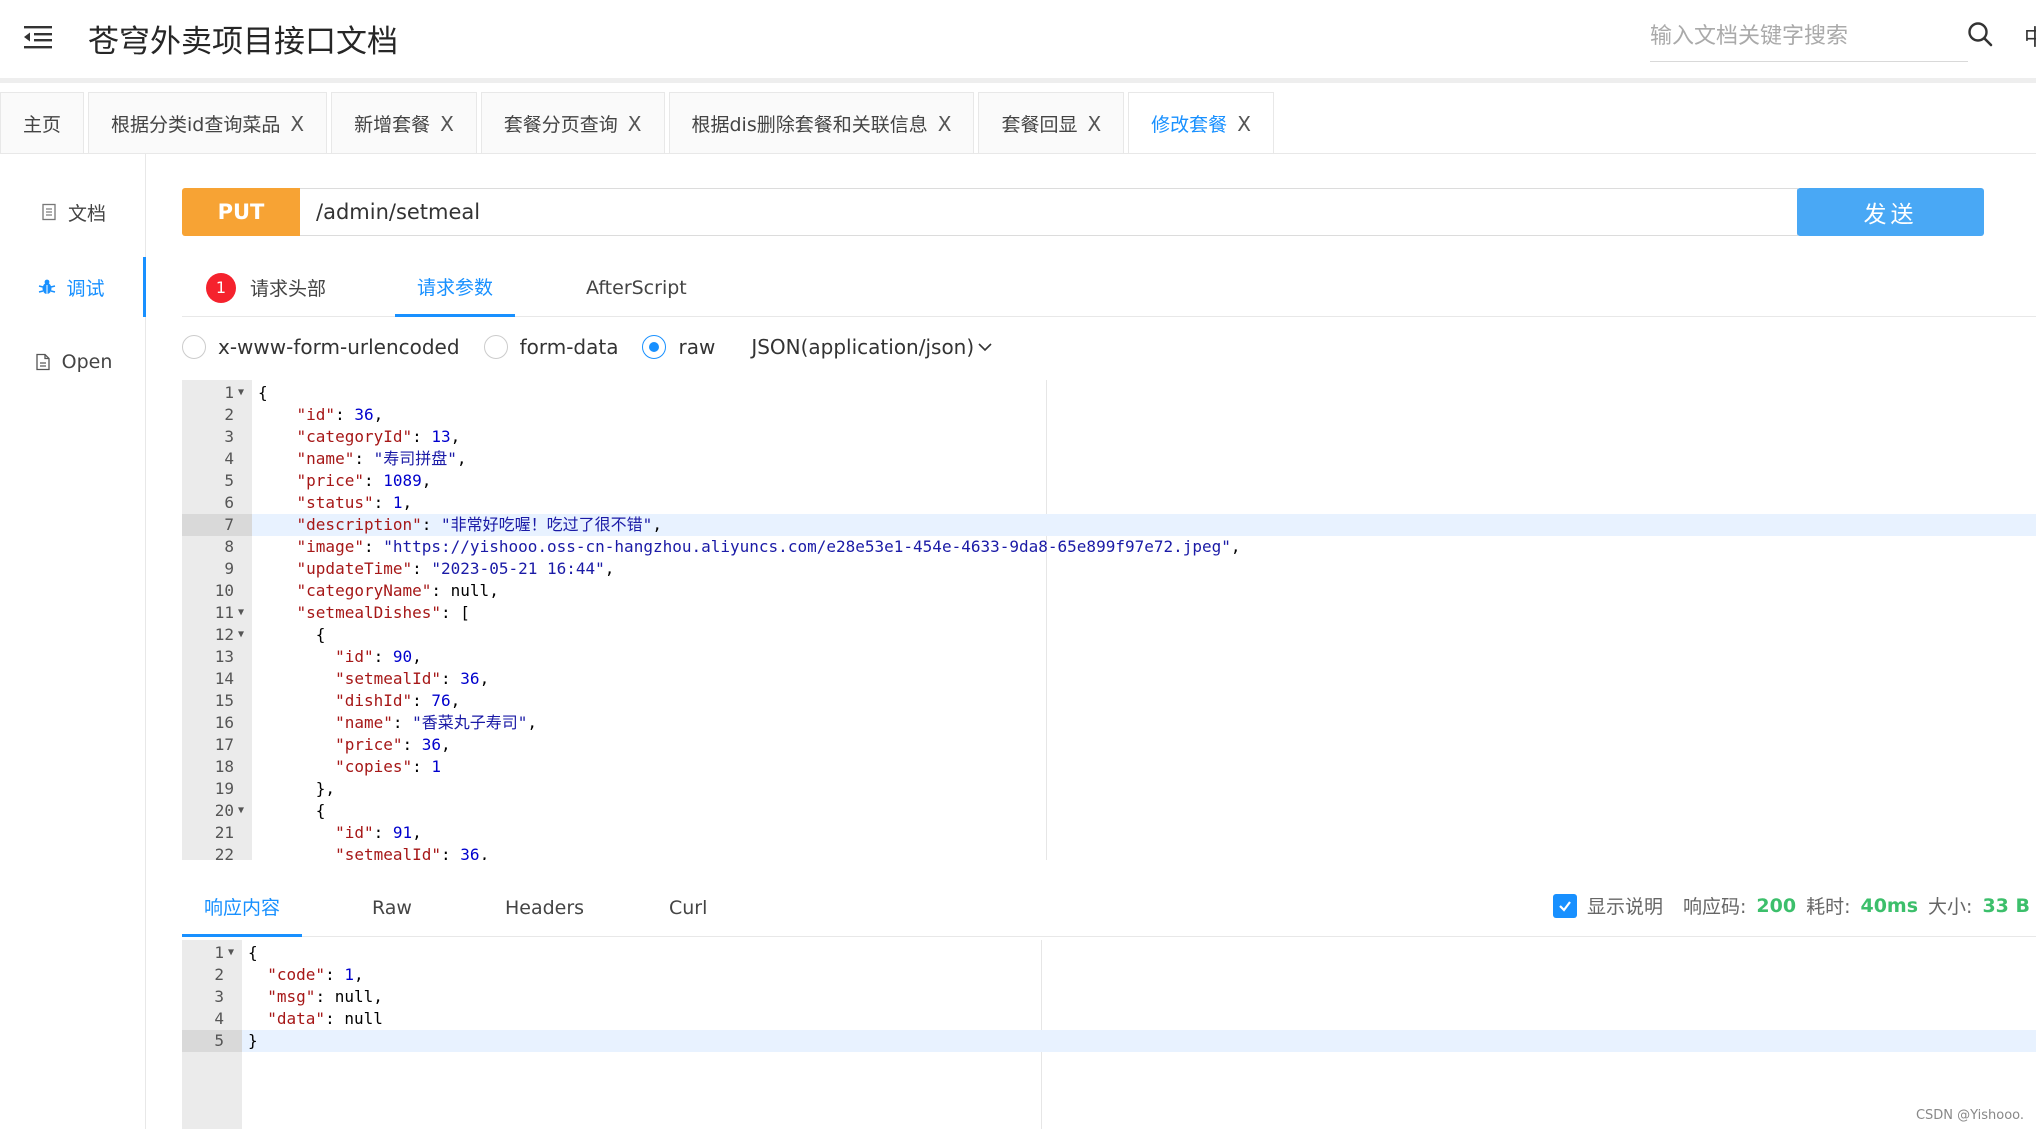  What do you see at coordinates (224, 634) in the screenshot?
I see `line-number: 12` at bounding box center [224, 634].